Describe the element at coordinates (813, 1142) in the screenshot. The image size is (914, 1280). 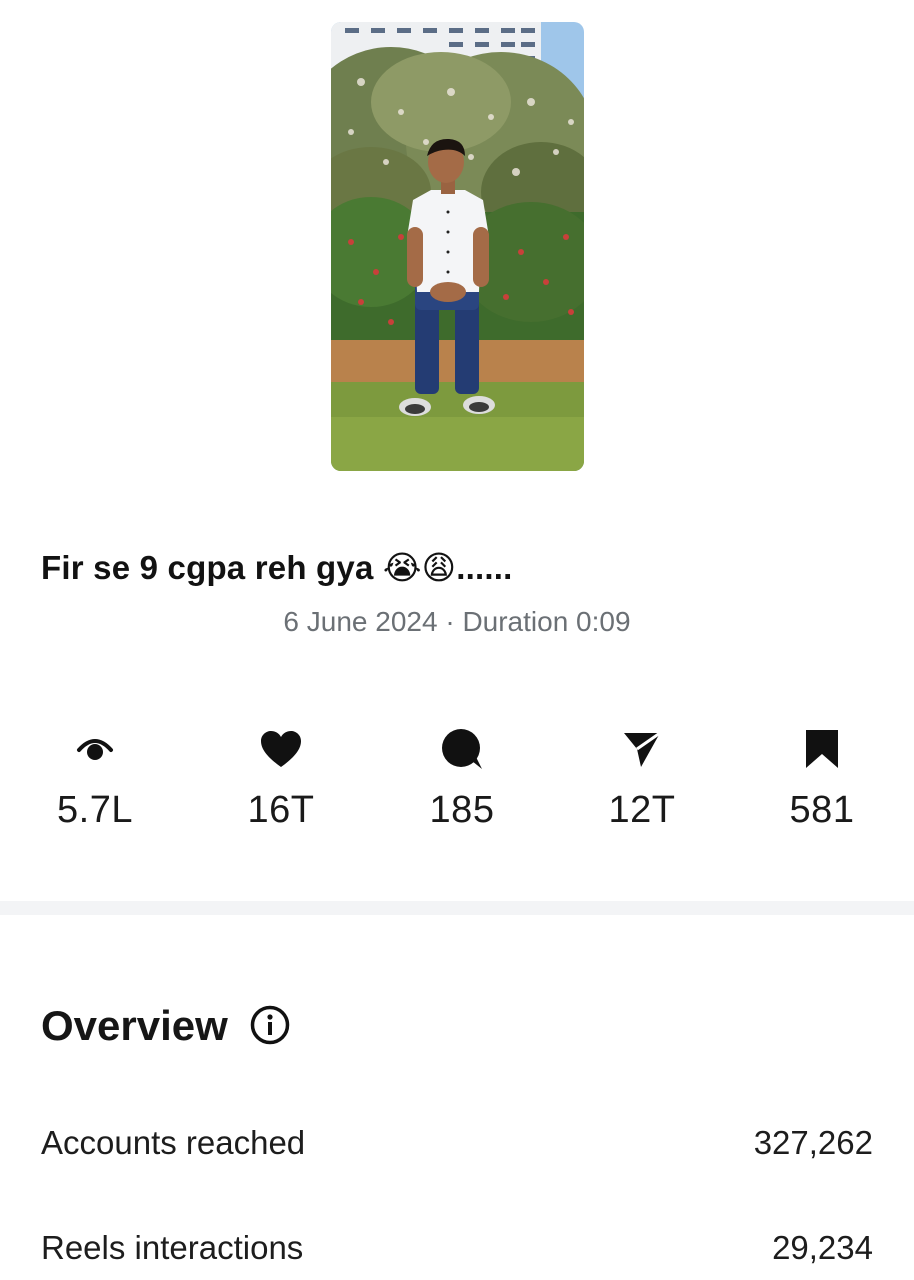
I see `accounts-reached-value: 327,262` at that location.